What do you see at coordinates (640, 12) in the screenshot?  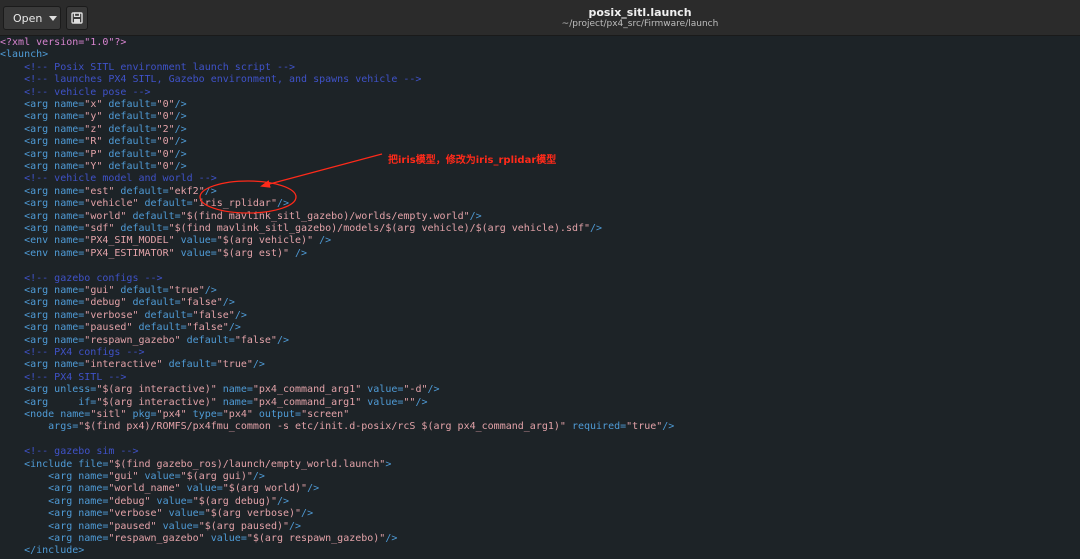 I see `window-title: posix_sitl.launch` at bounding box center [640, 12].